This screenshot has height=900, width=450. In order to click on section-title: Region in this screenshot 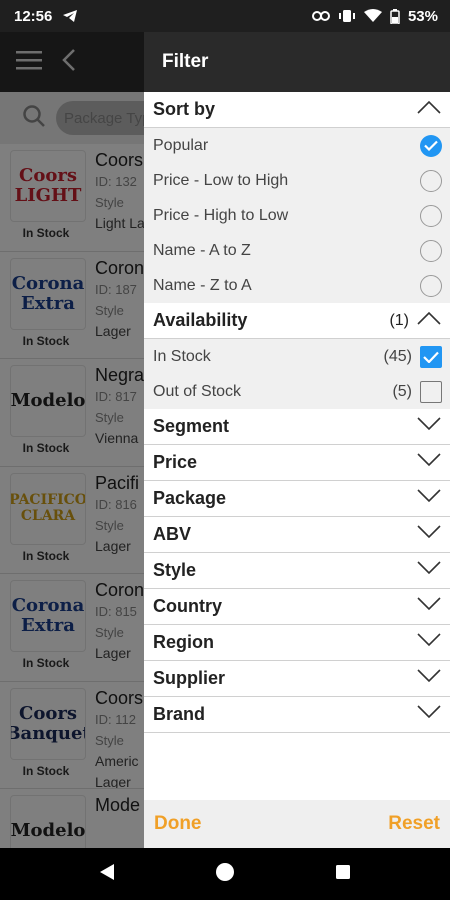, I will do `click(183, 642)`.